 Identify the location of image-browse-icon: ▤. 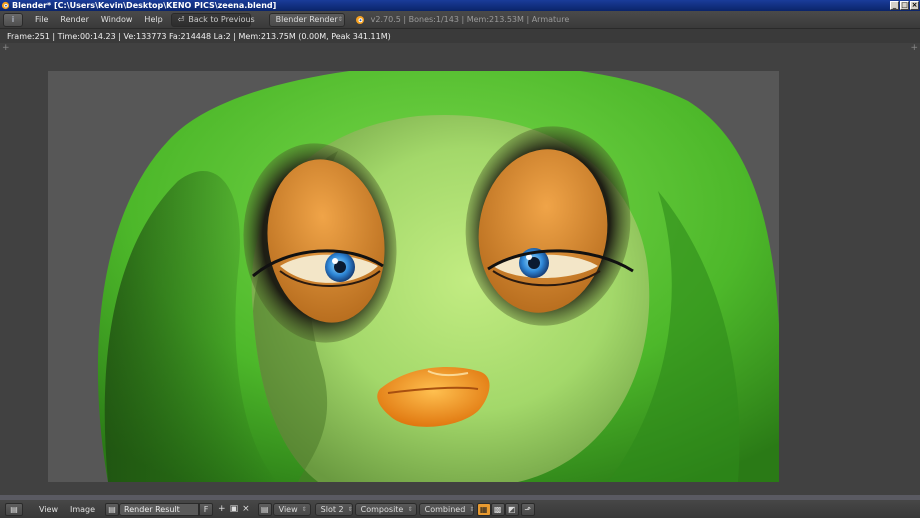
(112, 509).